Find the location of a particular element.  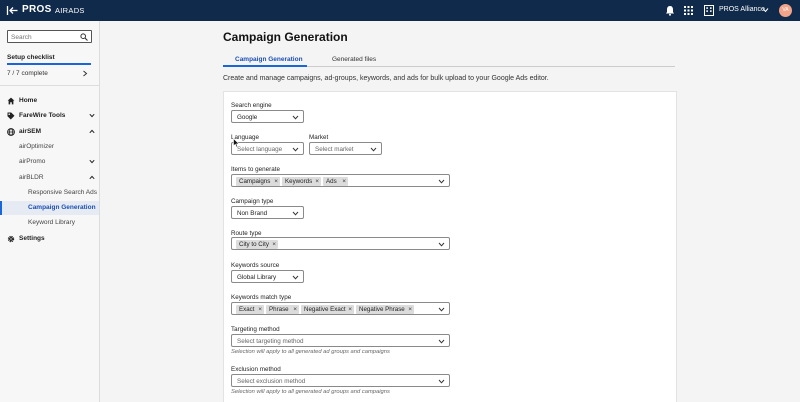

sidebar-item-responsive-search-ads: Responsive Search Ads is located at coordinates (49, 193).